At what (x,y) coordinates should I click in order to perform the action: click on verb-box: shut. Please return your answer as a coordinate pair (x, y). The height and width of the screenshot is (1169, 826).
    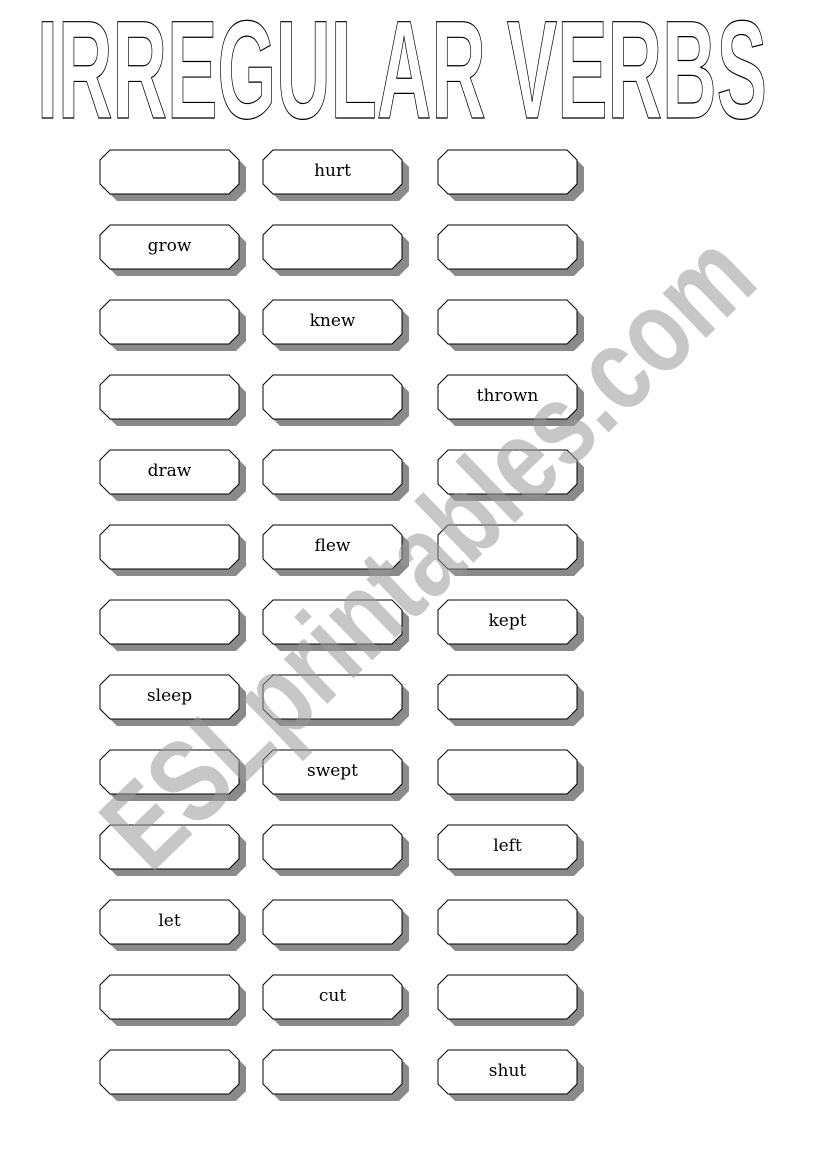
    Looking at the image, I should click on (510, 1075).